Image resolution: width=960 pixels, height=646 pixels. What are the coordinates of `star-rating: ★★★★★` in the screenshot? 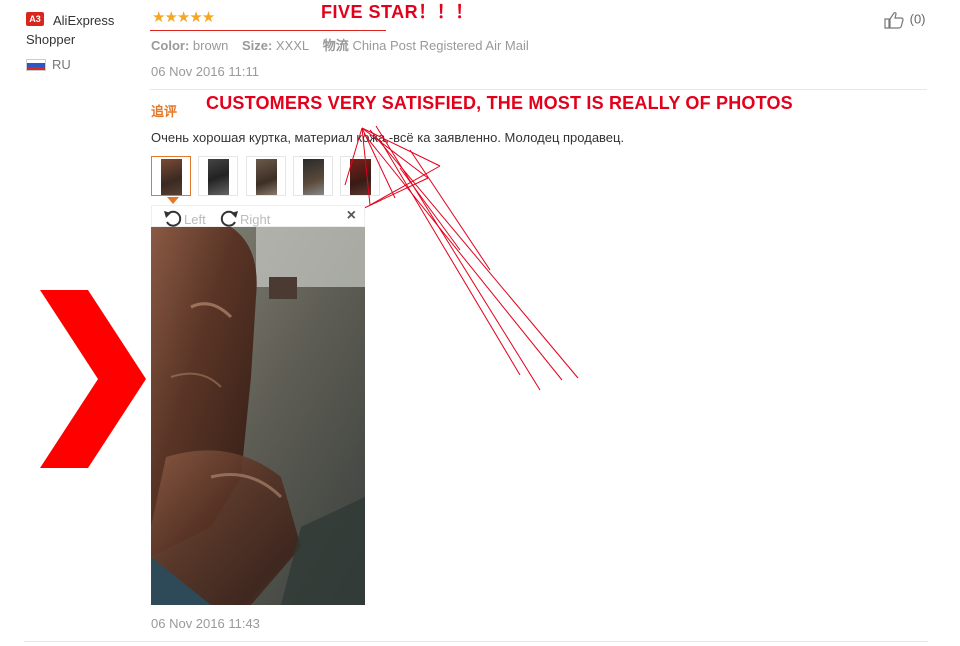 It's located at (183, 17).